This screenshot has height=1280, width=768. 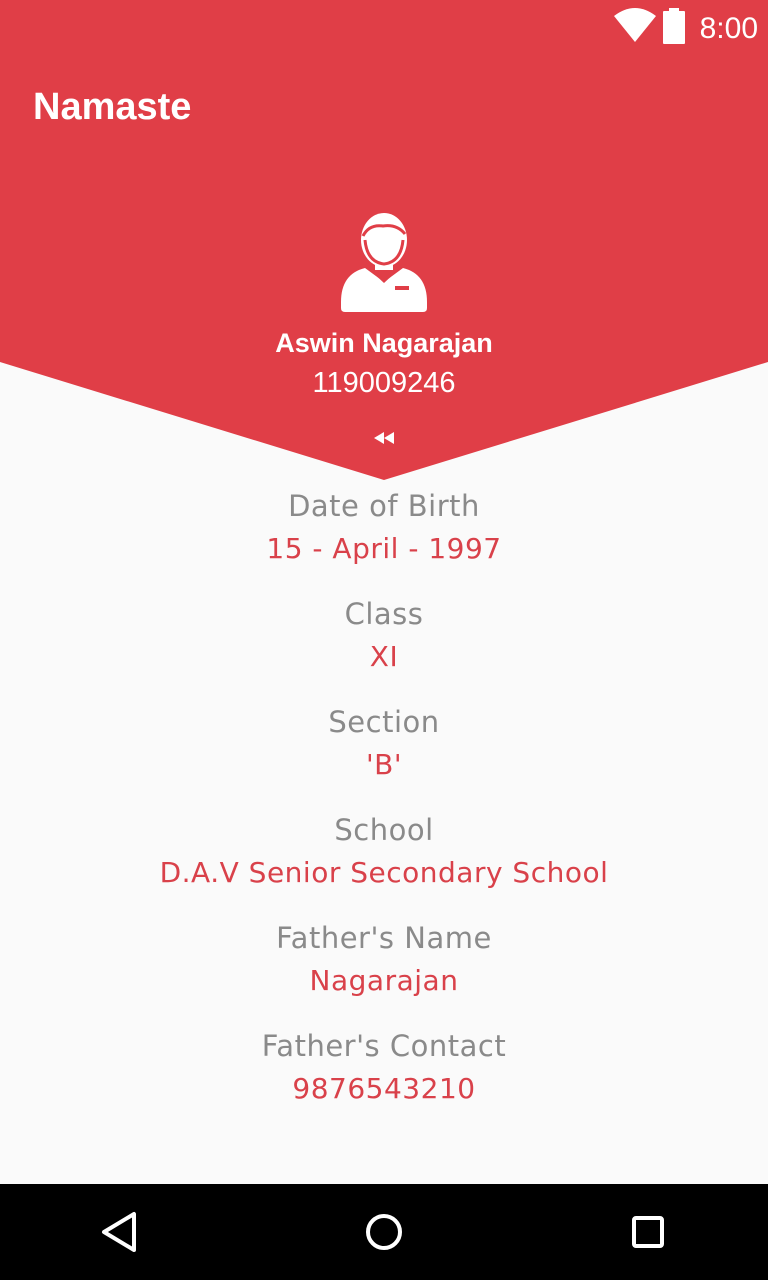 I want to click on profile-id: 119009246, so click(x=384, y=383).